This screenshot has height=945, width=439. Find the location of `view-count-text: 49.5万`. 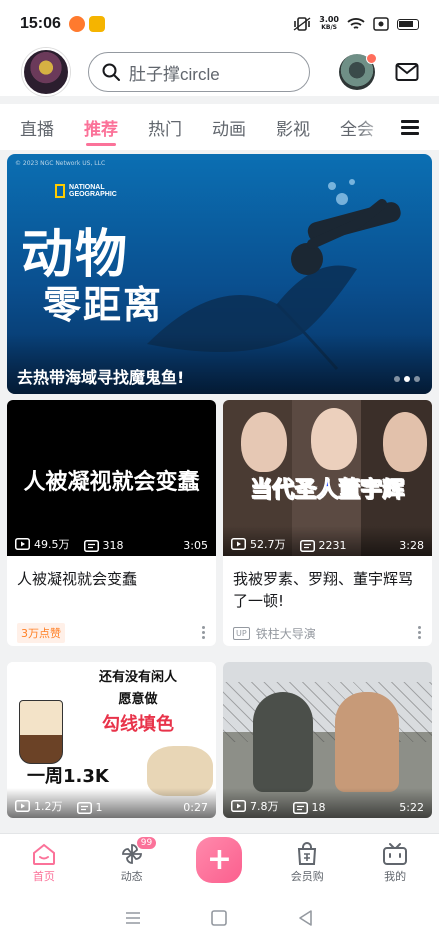

view-count-text: 49.5万 is located at coordinates (52, 544).